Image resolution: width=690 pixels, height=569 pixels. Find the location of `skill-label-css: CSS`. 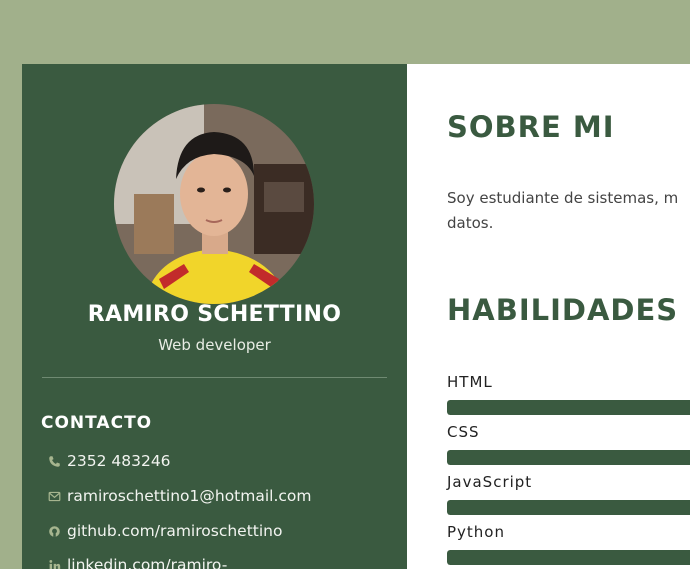

skill-label-css: CSS is located at coordinates (463, 432).